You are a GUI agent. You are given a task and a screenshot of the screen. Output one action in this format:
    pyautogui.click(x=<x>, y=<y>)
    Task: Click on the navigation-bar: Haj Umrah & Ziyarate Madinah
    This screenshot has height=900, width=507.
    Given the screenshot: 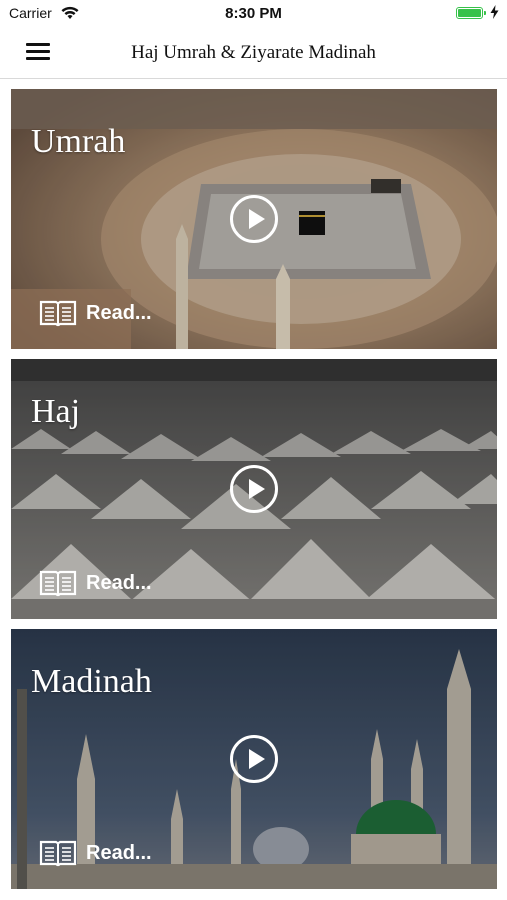 What is the action you would take?
    pyautogui.click(x=253, y=53)
    